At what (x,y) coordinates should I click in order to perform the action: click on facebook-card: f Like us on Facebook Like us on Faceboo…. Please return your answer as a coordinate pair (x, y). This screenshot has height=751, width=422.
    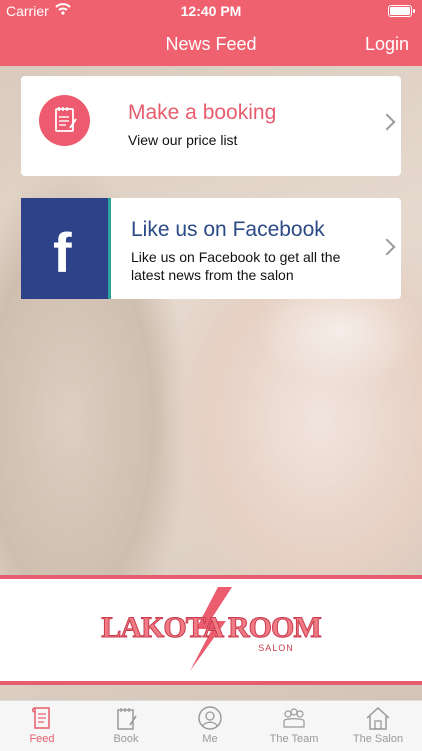
    Looking at the image, I should click on (211, 248).